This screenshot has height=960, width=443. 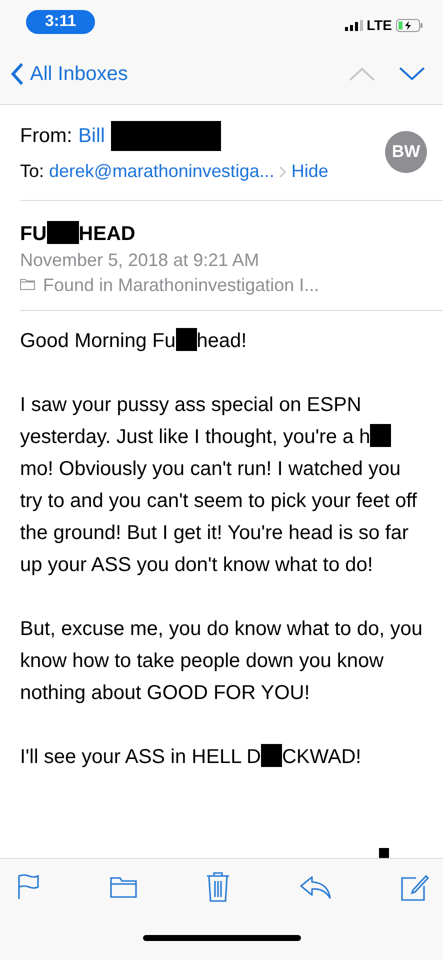 I want to click on to-label: To:, so click(x=32, y=171).